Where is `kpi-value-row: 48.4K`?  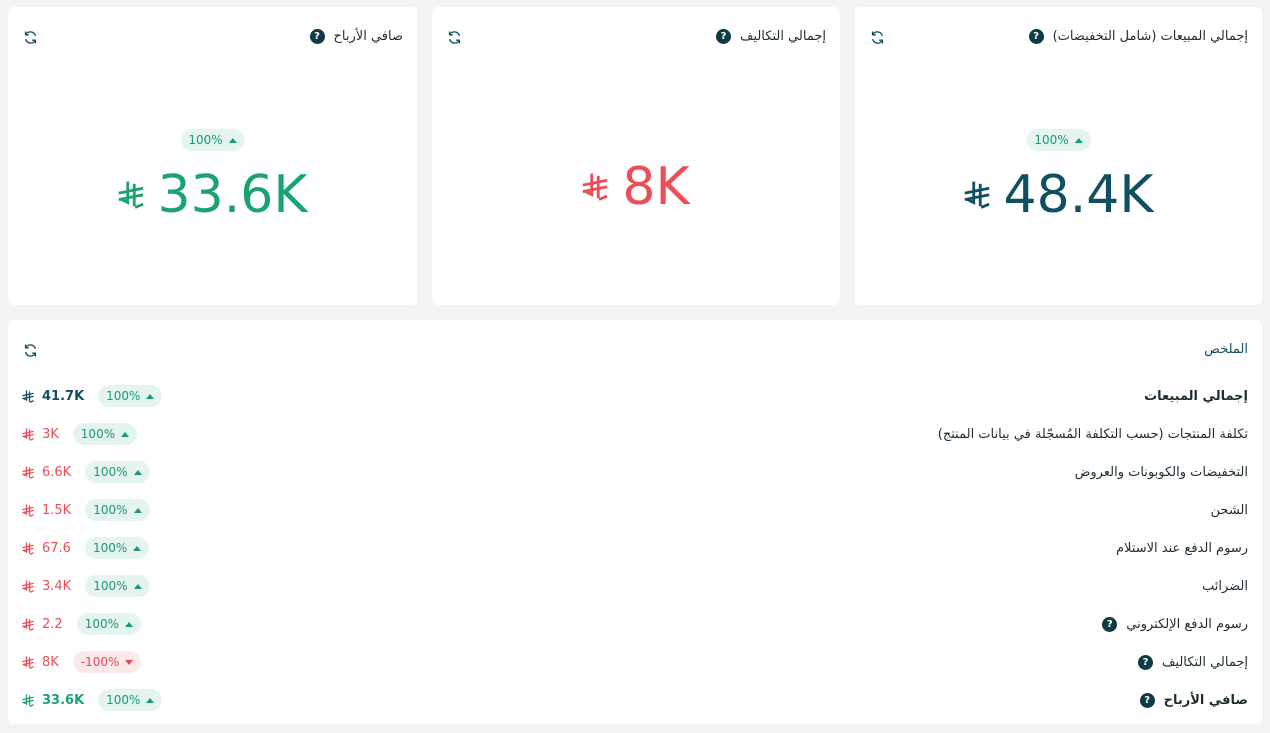 kpi-value-row: 48.4K is located at coordinates (1058, 195).